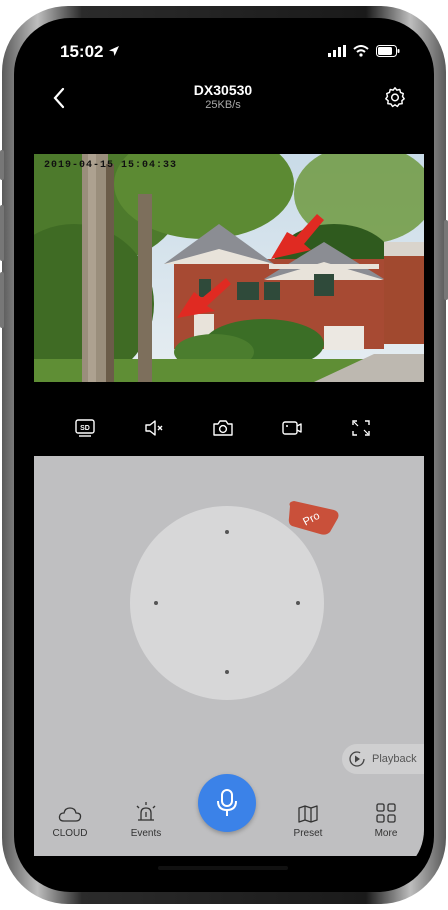  Describe the element at coordinates (70, 814) in the screenshot. I see `cloud-icon` at that location.